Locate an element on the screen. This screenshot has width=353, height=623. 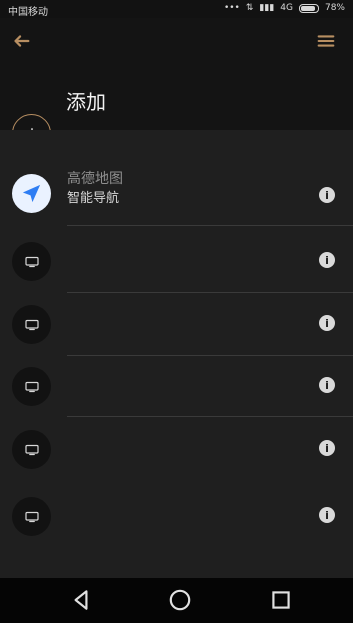
status-bar: 中国移动 ••• ⇅ ▮▮▮ 4G 78% is located at coordinates (176, 9).